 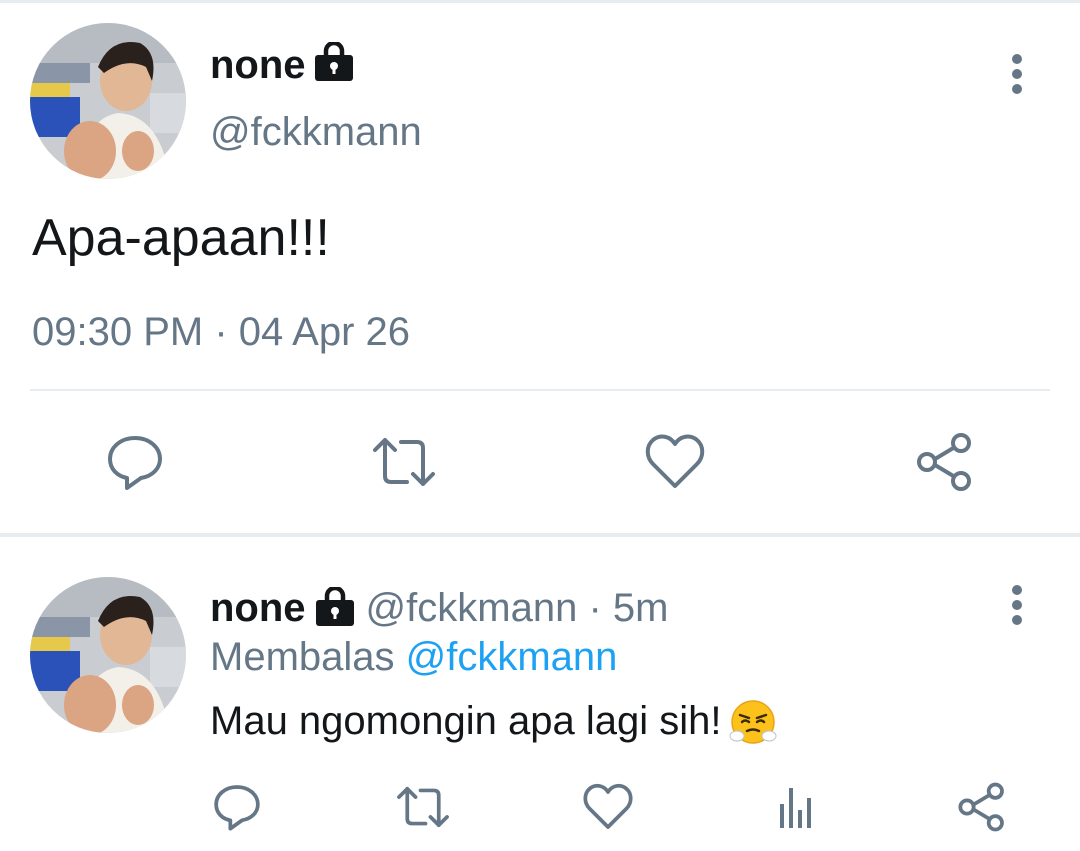 I want to click on reply-text-line: Mau ngomongin apa lagi sih!, so click(x=493, y=721).